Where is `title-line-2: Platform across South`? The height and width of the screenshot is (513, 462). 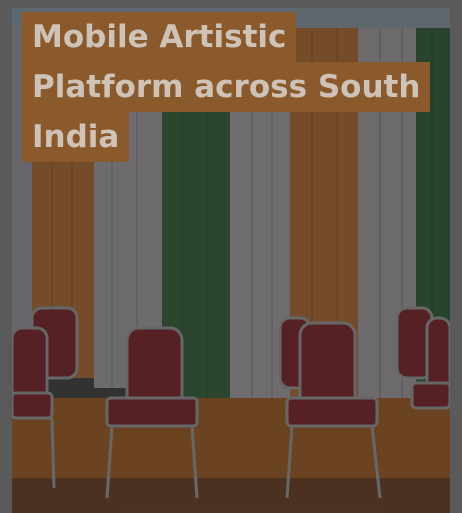 title-line-2: Platform across South is located at coordinates (226, 87).